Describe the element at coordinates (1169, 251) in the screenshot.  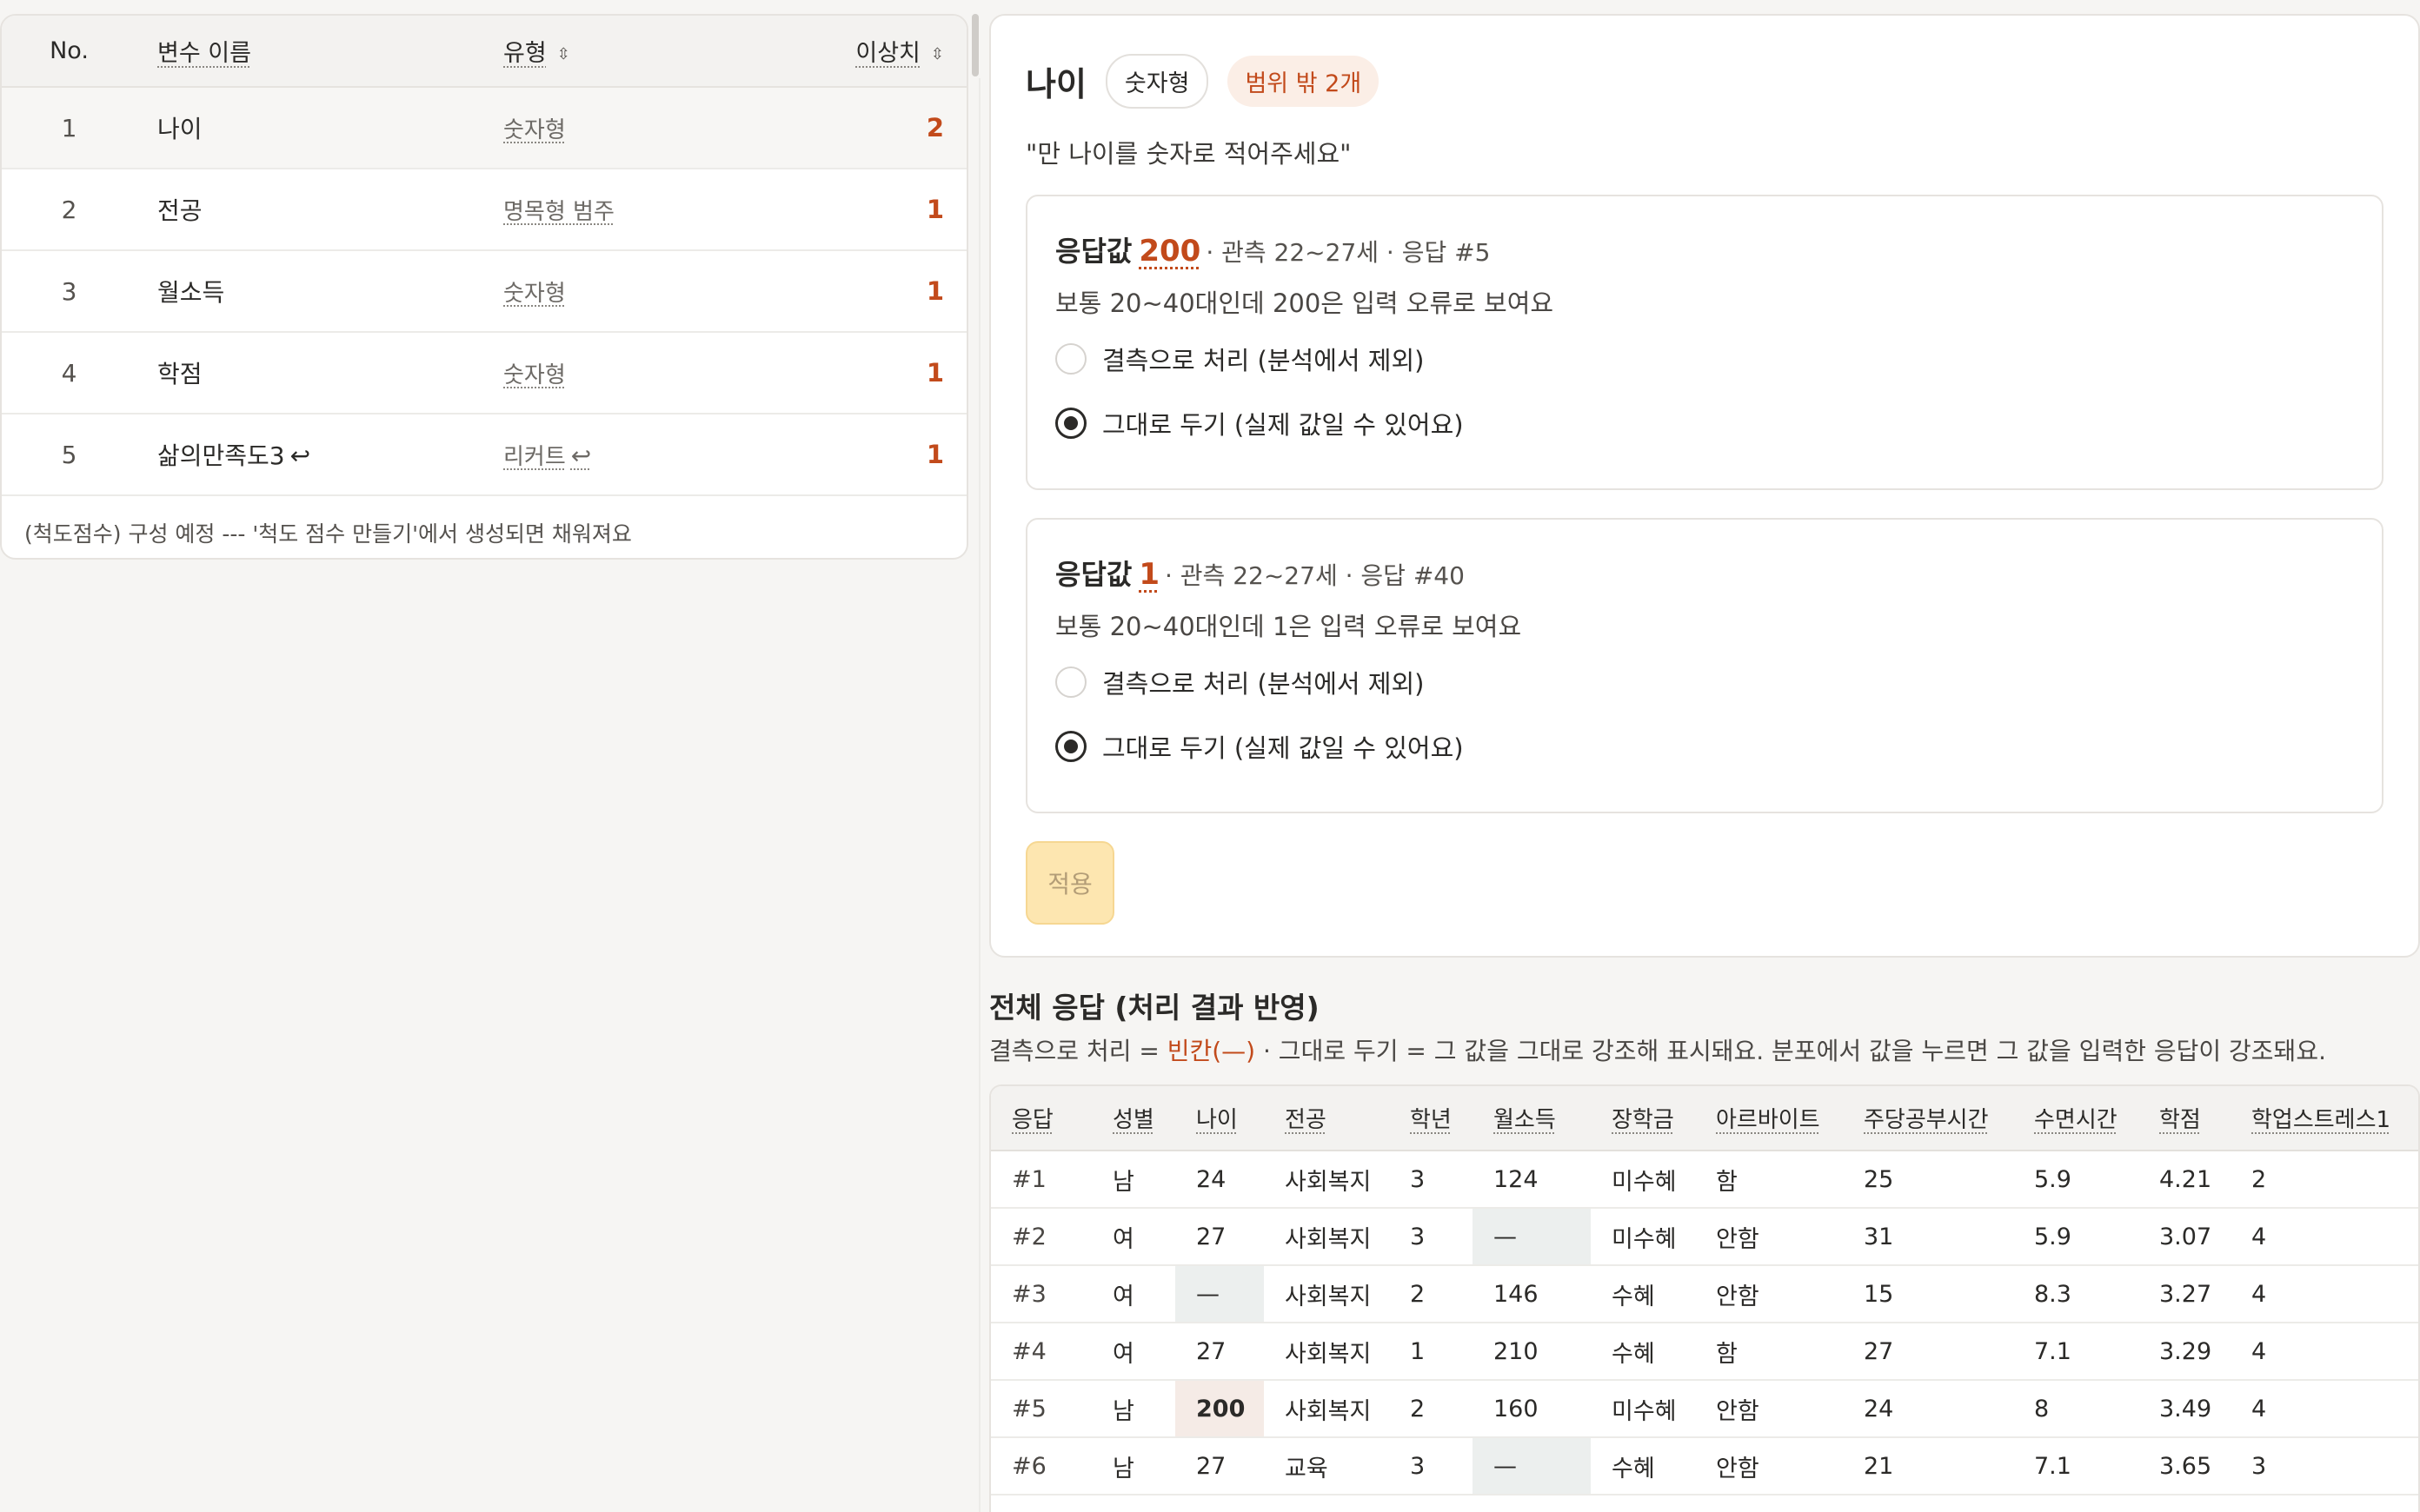
I see `outlier-value: 200` at that location.